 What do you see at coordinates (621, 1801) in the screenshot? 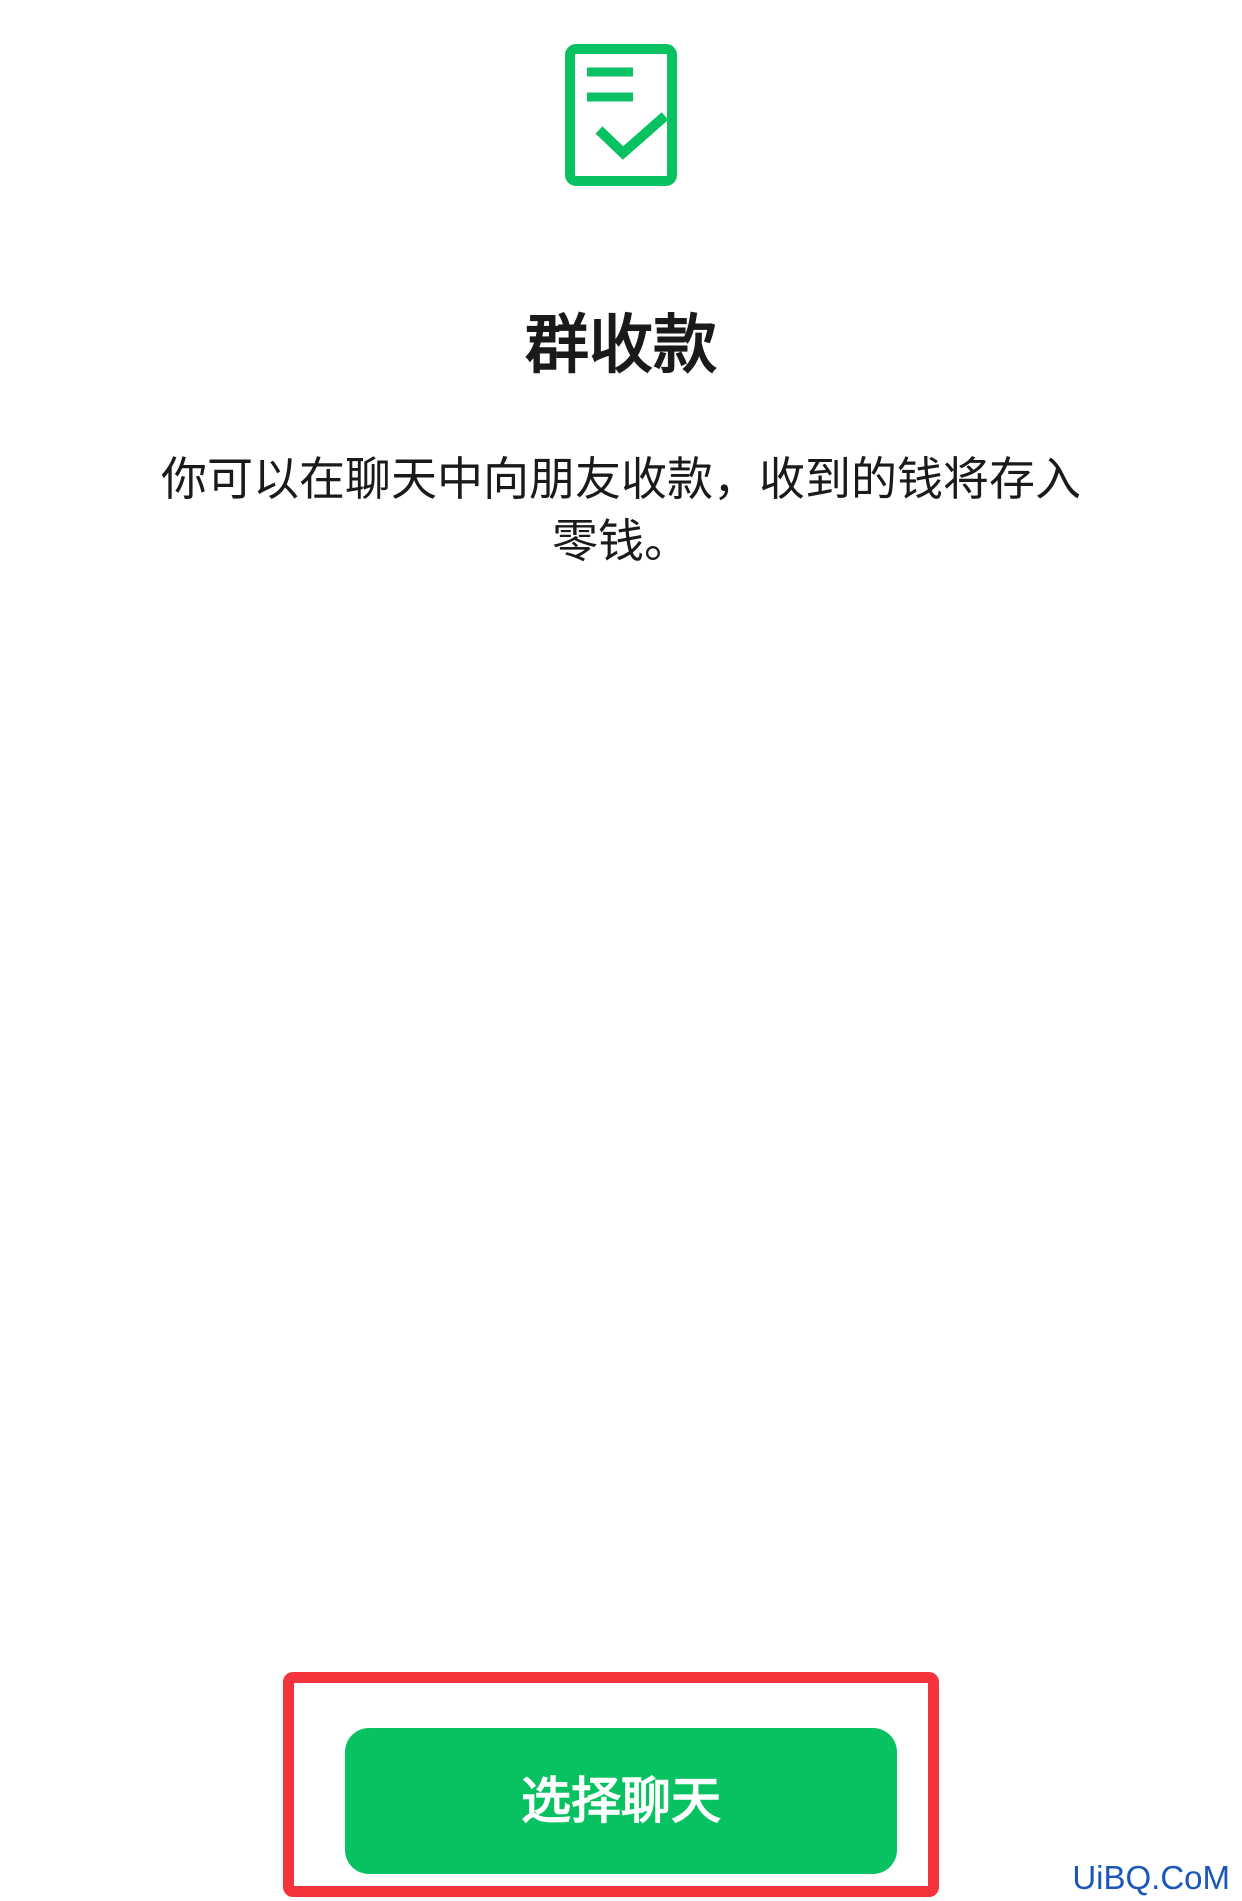
I see `select-chat-button: 选择聊天` at bounding box center [621, 1801].